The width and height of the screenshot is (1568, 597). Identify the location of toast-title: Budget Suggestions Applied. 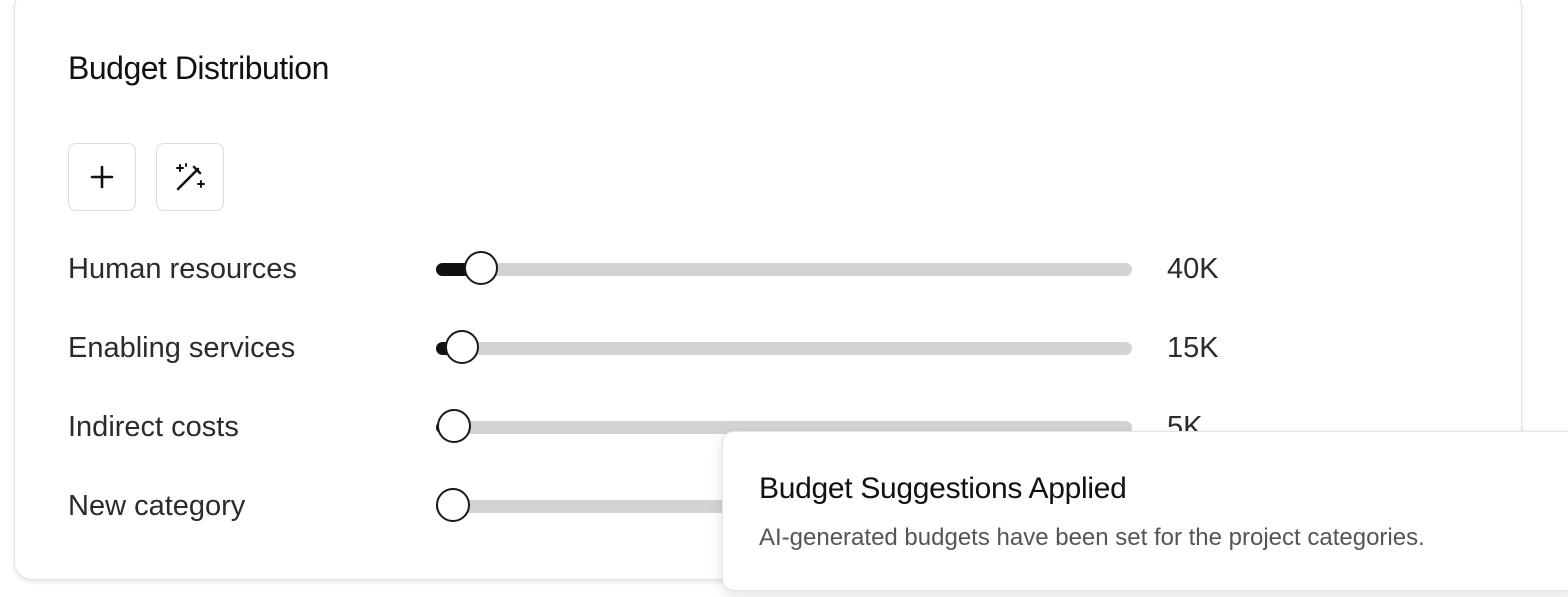
(943, 488).